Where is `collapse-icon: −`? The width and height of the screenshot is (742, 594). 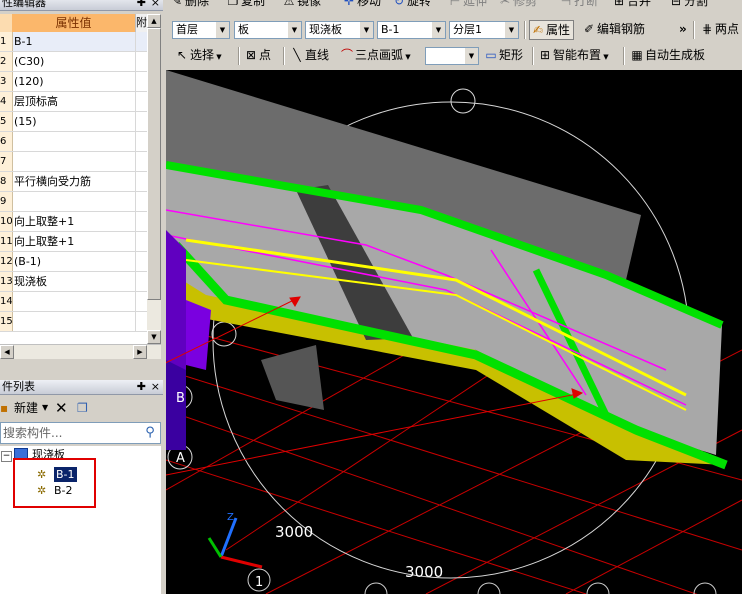 collapse-icon: − is located at coordinates (6, 456).